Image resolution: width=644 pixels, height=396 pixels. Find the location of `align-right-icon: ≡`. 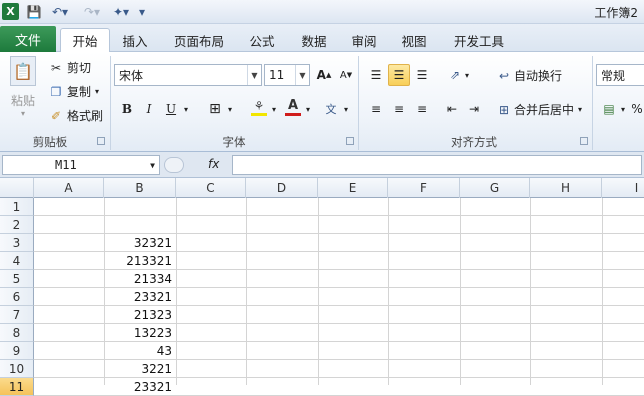

align-right-icon: ≡ is located at coordinates (422, 109).